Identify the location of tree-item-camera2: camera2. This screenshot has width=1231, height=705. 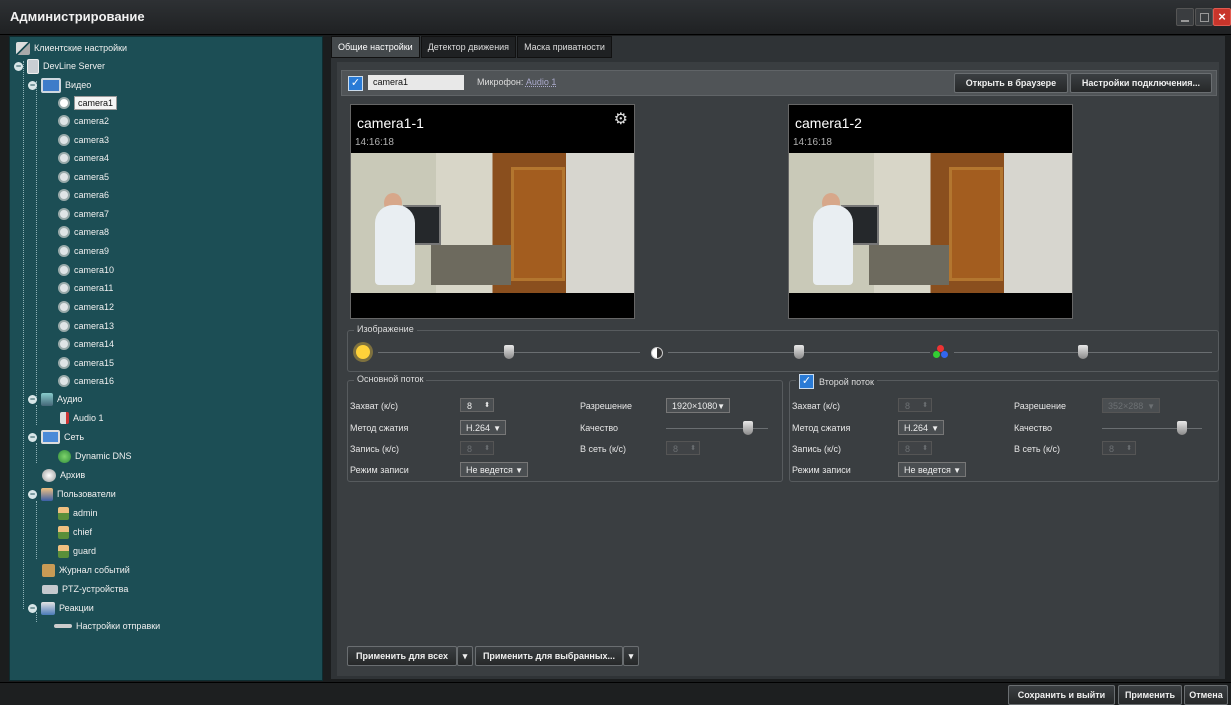
(83, 121).